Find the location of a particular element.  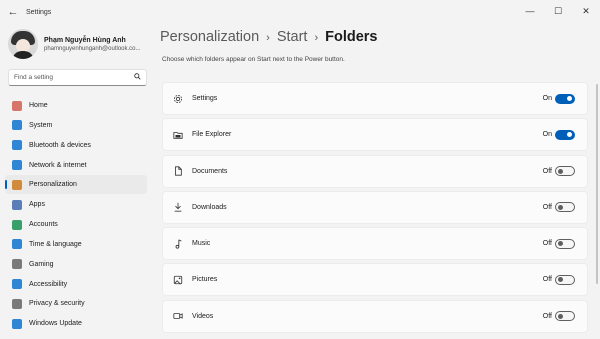

back-button: ← is located at coordinates (13, 12).